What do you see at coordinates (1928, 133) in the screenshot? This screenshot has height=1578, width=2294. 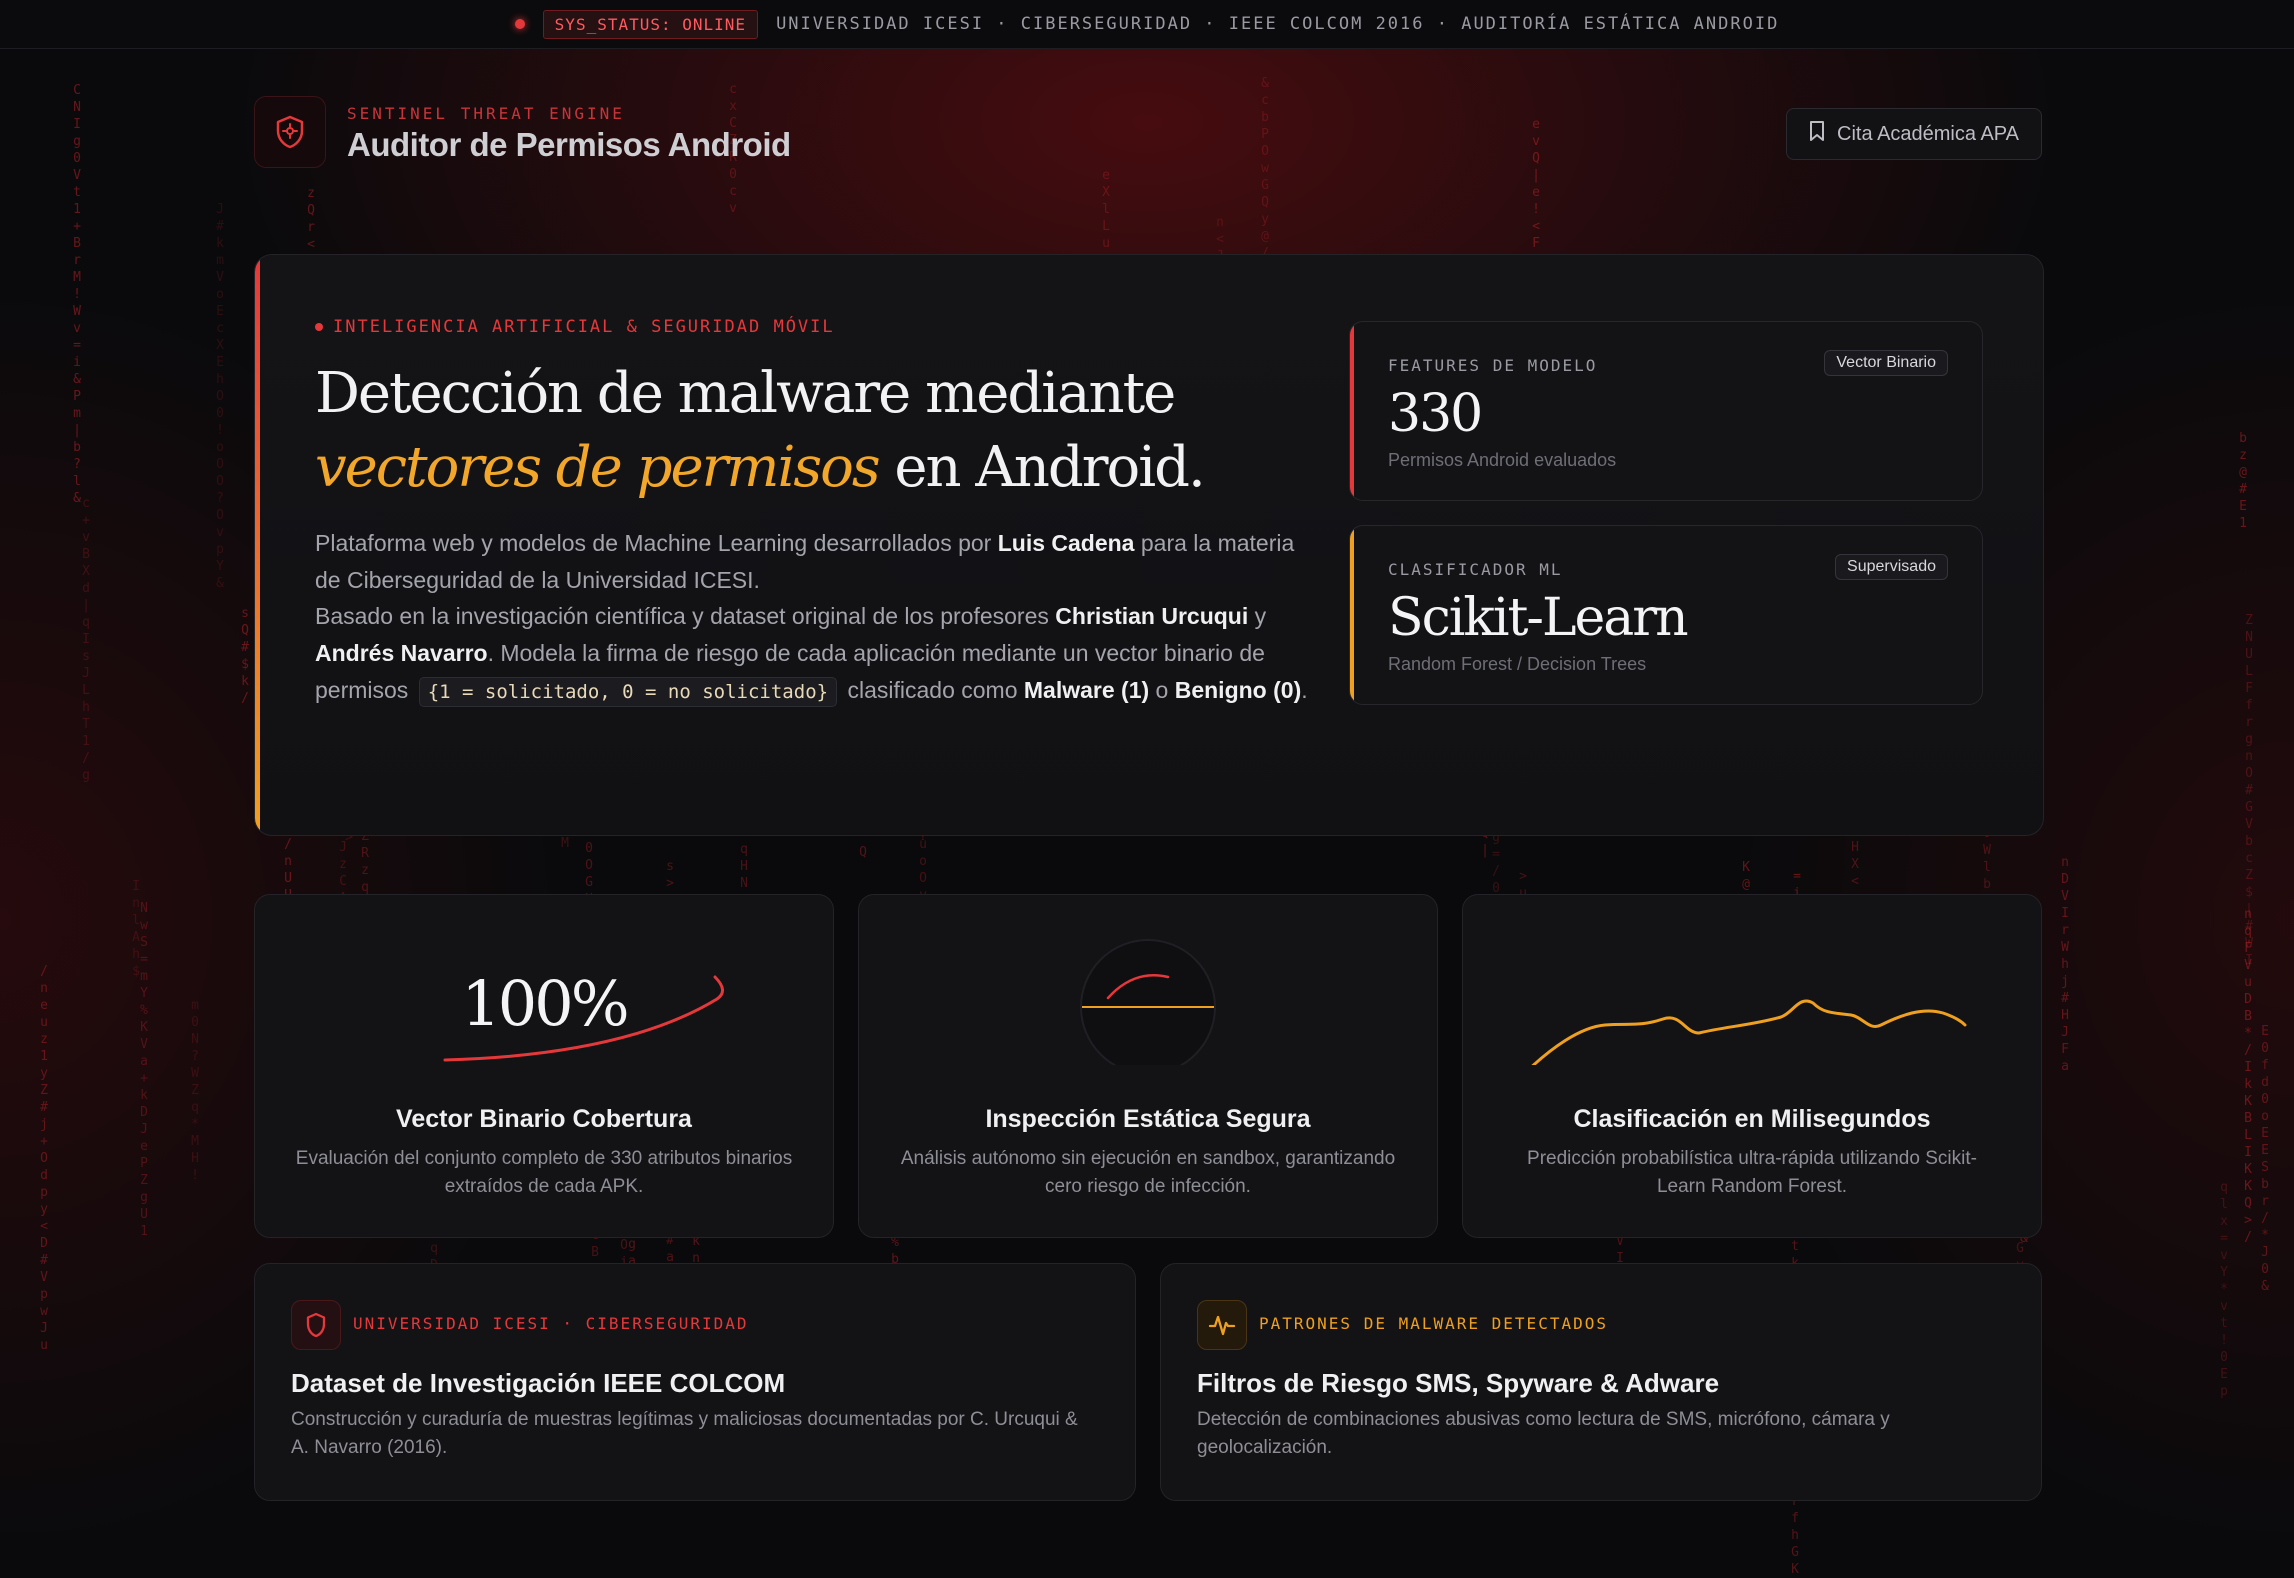 I see `cite-apa-label: Cita Académica APA` at bounding box center [1928, 133].